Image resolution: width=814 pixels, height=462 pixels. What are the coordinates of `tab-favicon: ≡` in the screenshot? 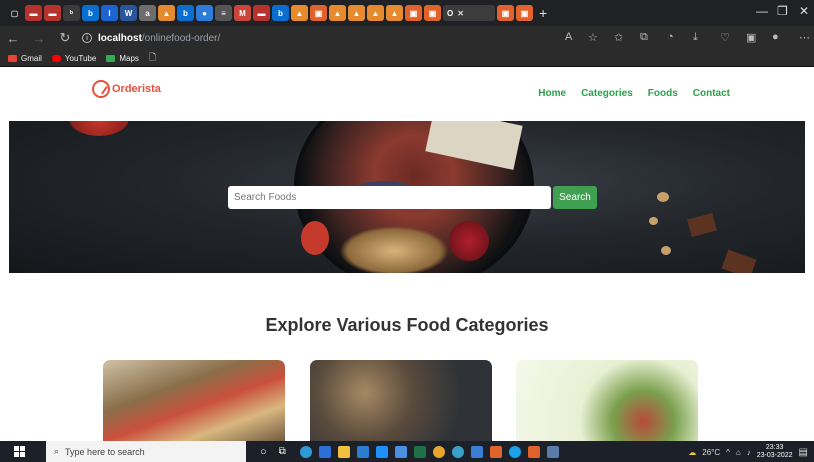 It's located at (223, 13).